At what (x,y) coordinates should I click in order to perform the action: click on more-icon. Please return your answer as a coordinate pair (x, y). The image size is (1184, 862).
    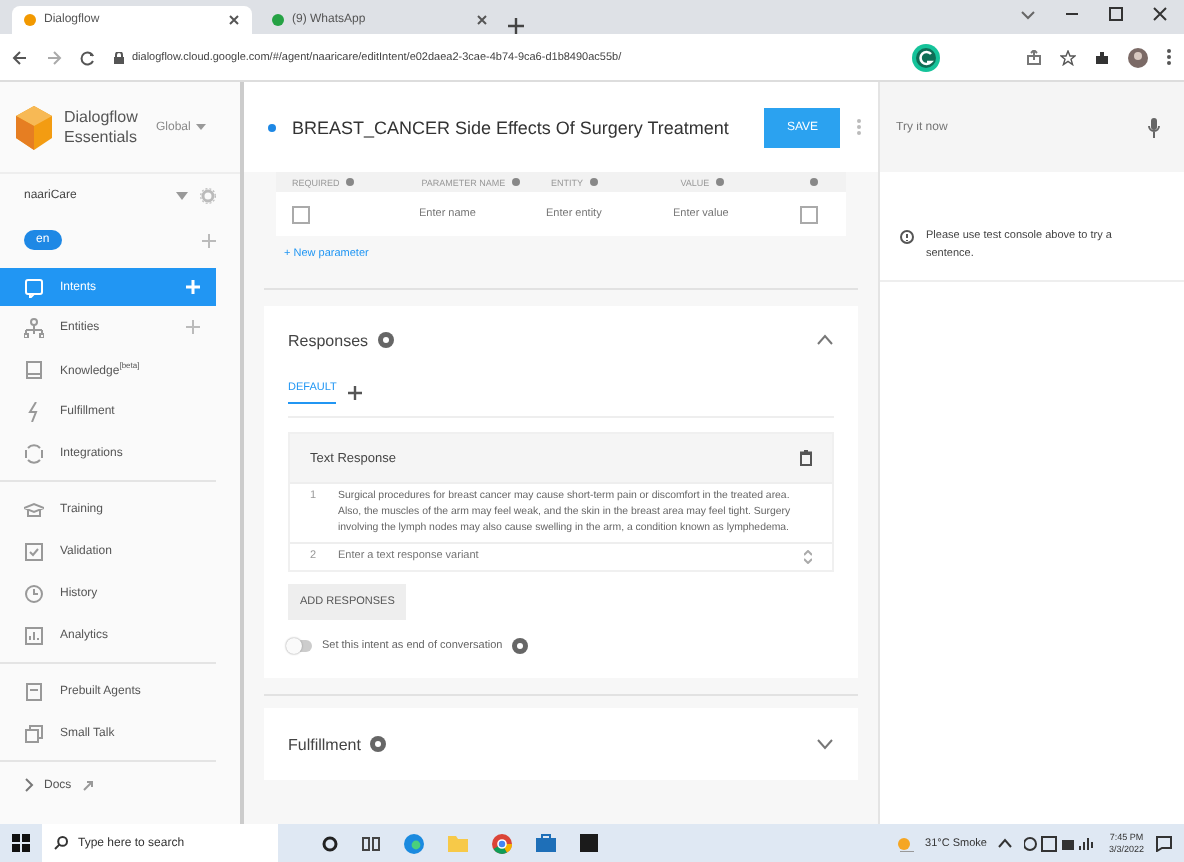
    Looking at the image, I should click on (1169, 57).